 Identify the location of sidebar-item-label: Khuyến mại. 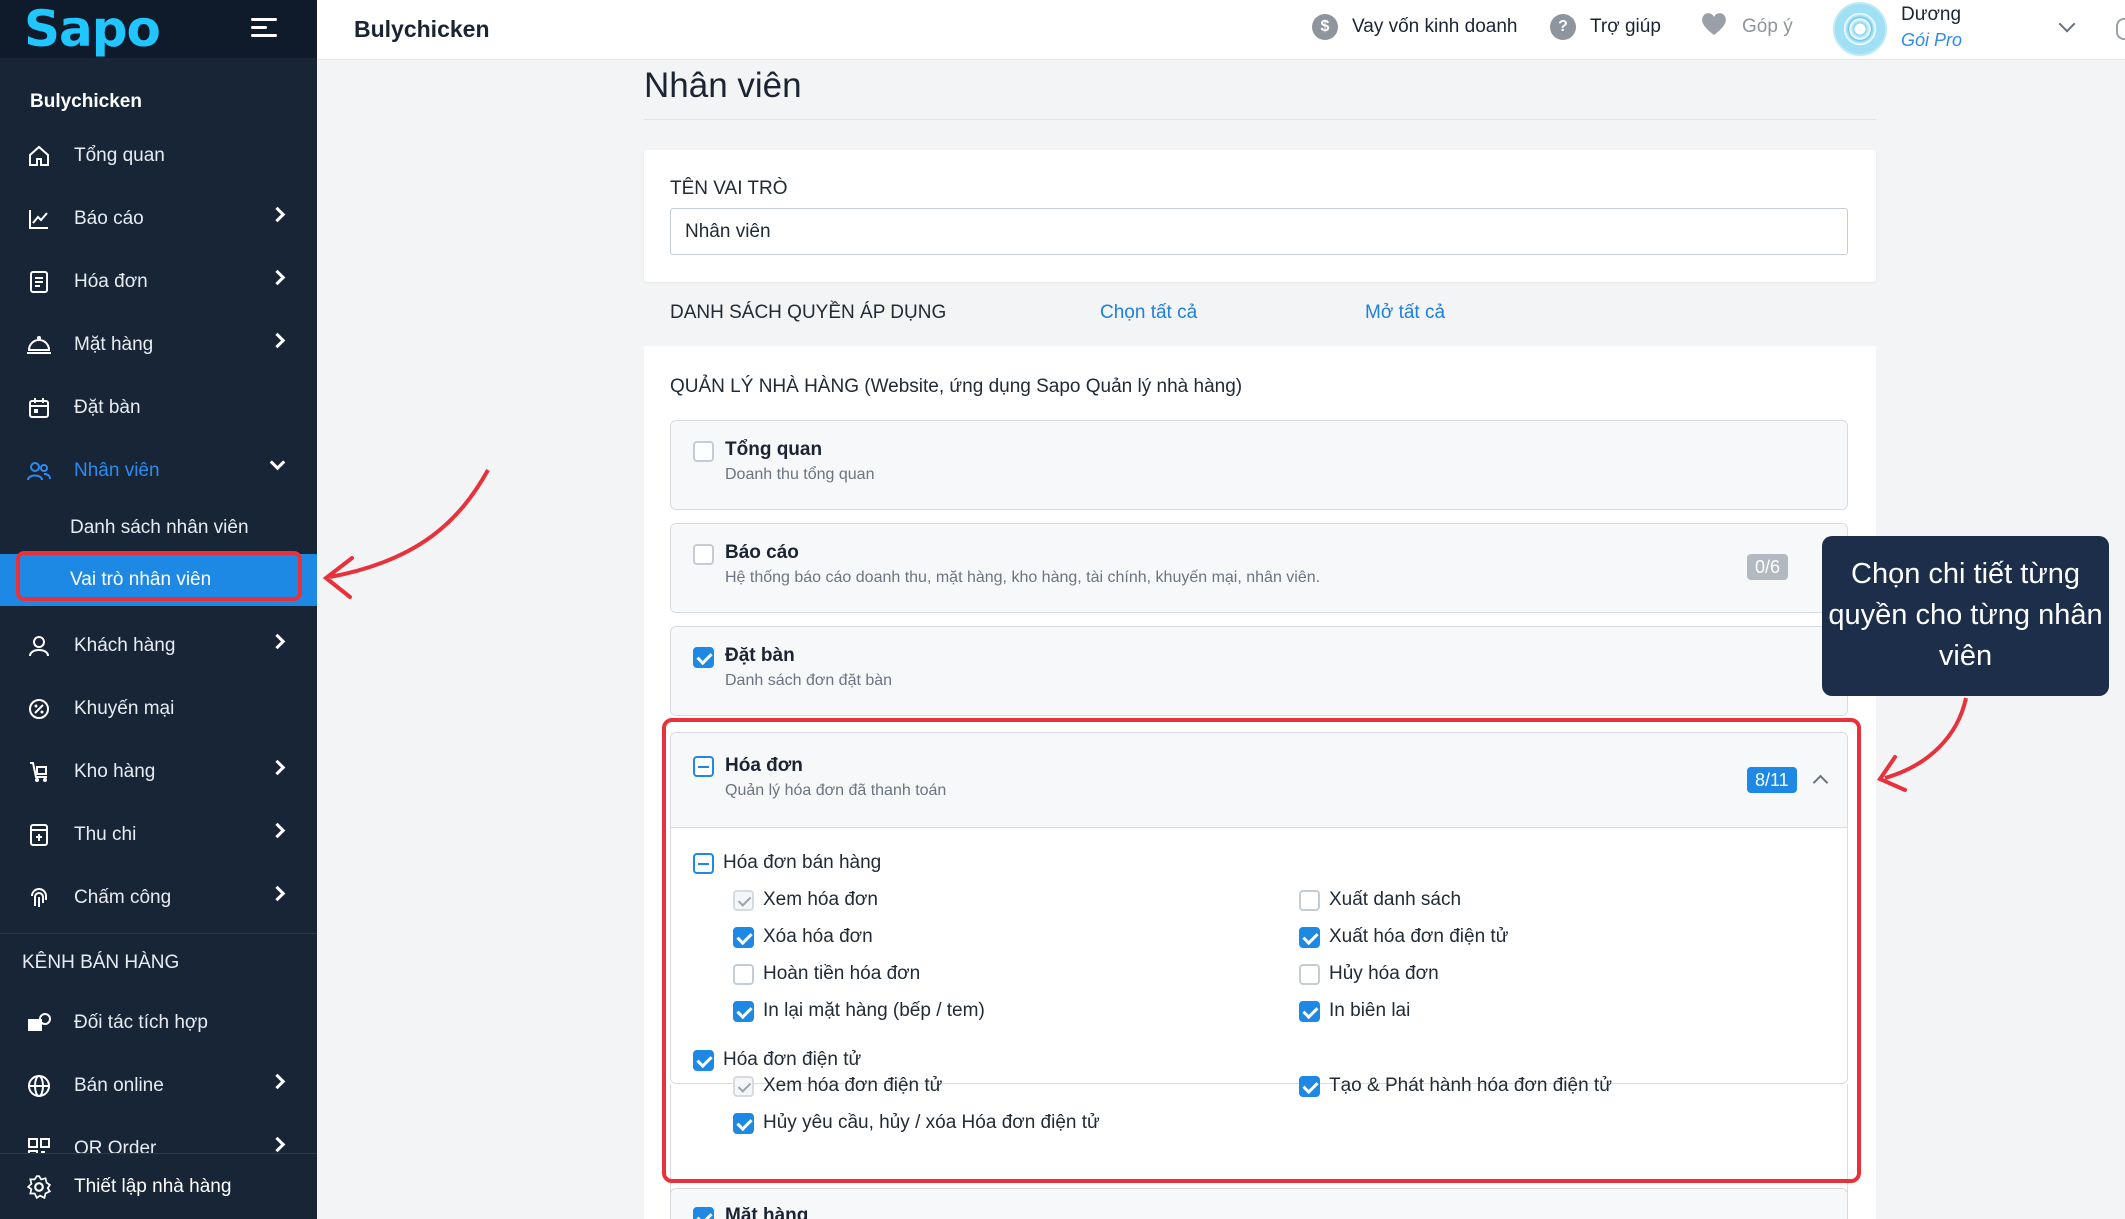
(124, 708).